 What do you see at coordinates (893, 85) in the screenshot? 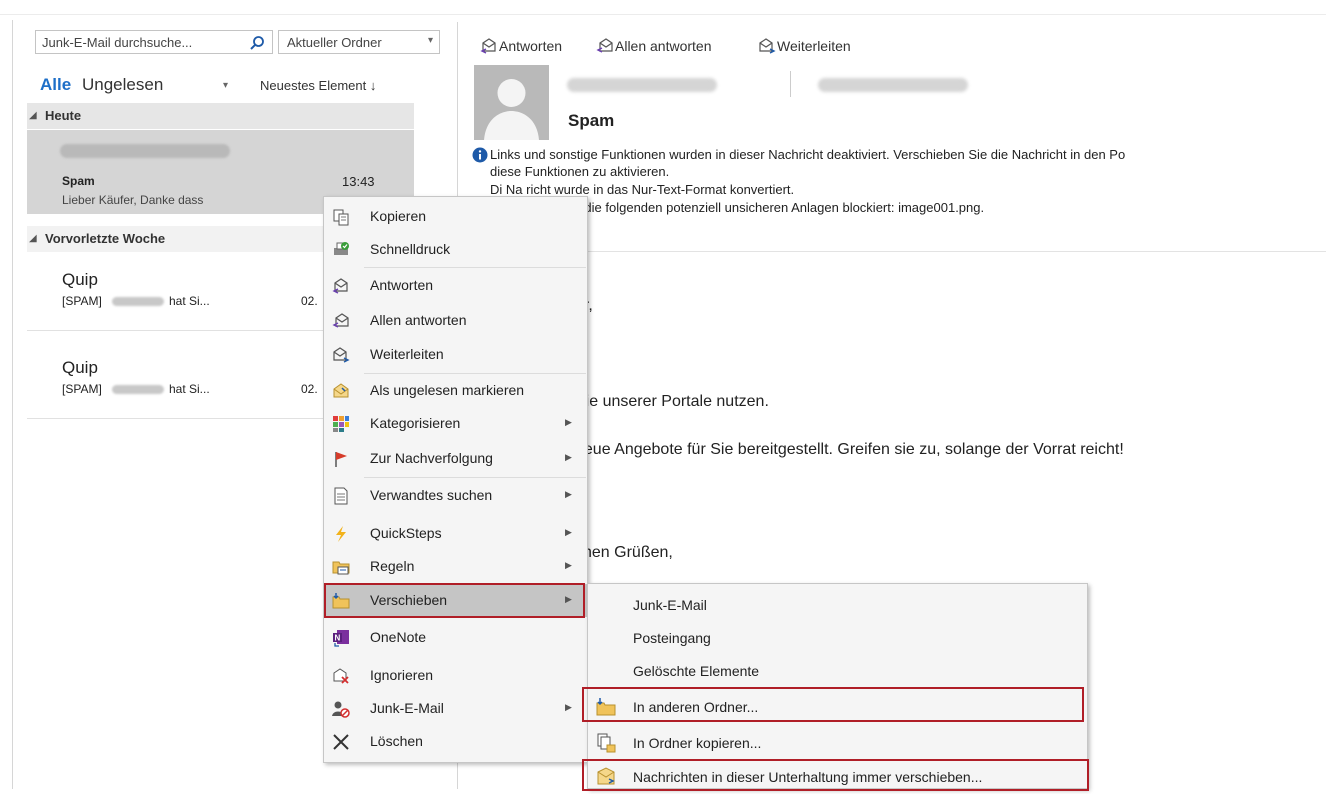
I see `recipient-name-redacted` at bounding box center [893, 85].